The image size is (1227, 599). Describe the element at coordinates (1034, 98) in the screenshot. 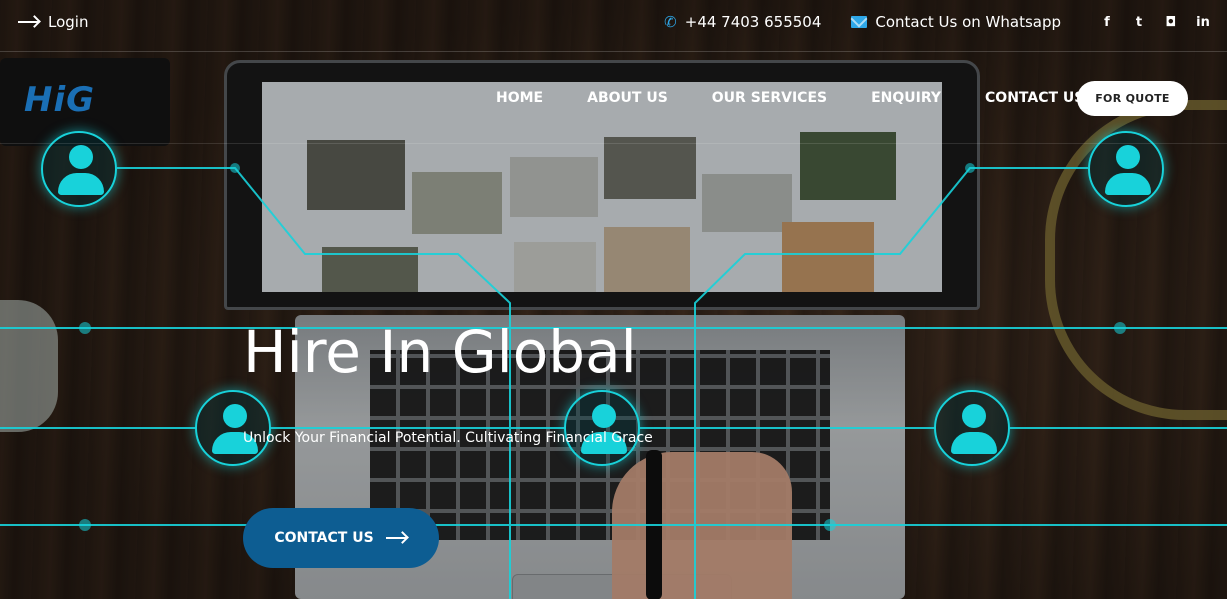

I see `nav-item-contact-us: CONTACT US` at that location.